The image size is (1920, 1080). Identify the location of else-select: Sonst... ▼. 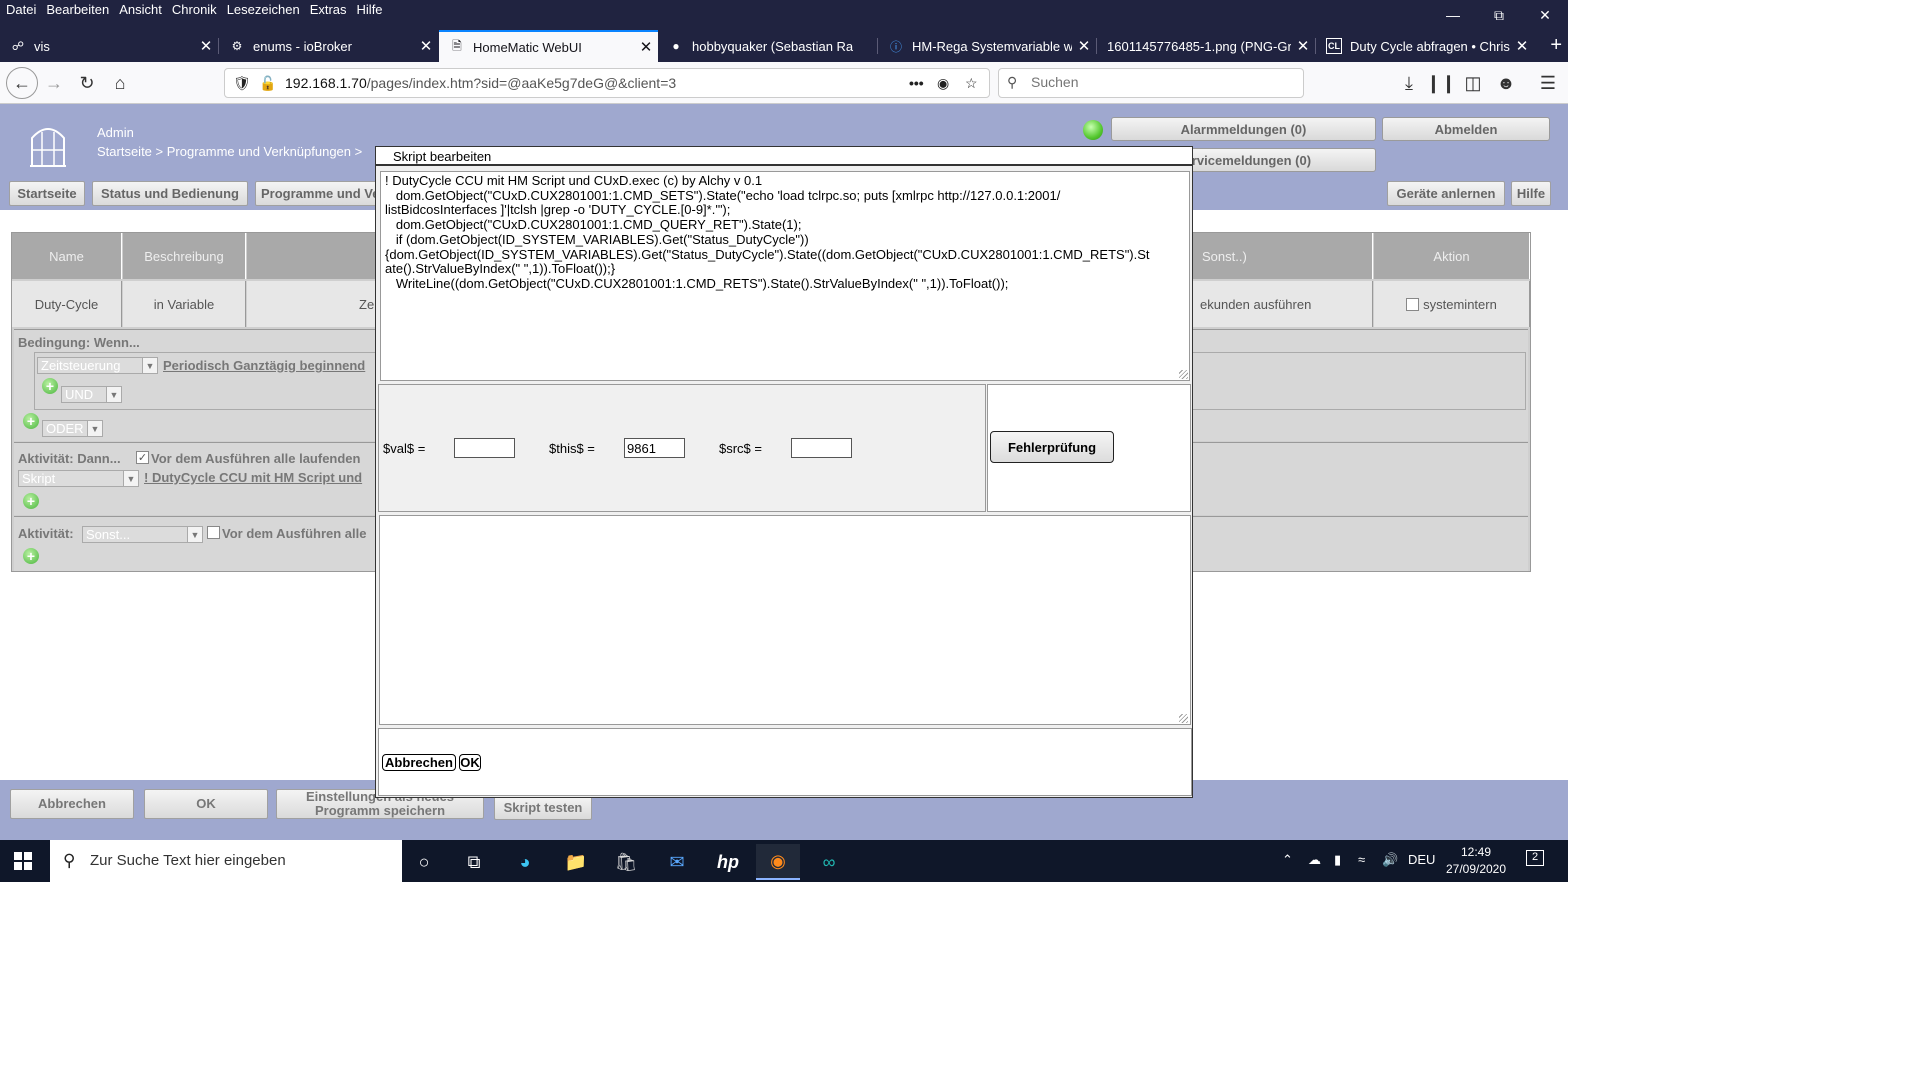
(142, 534).